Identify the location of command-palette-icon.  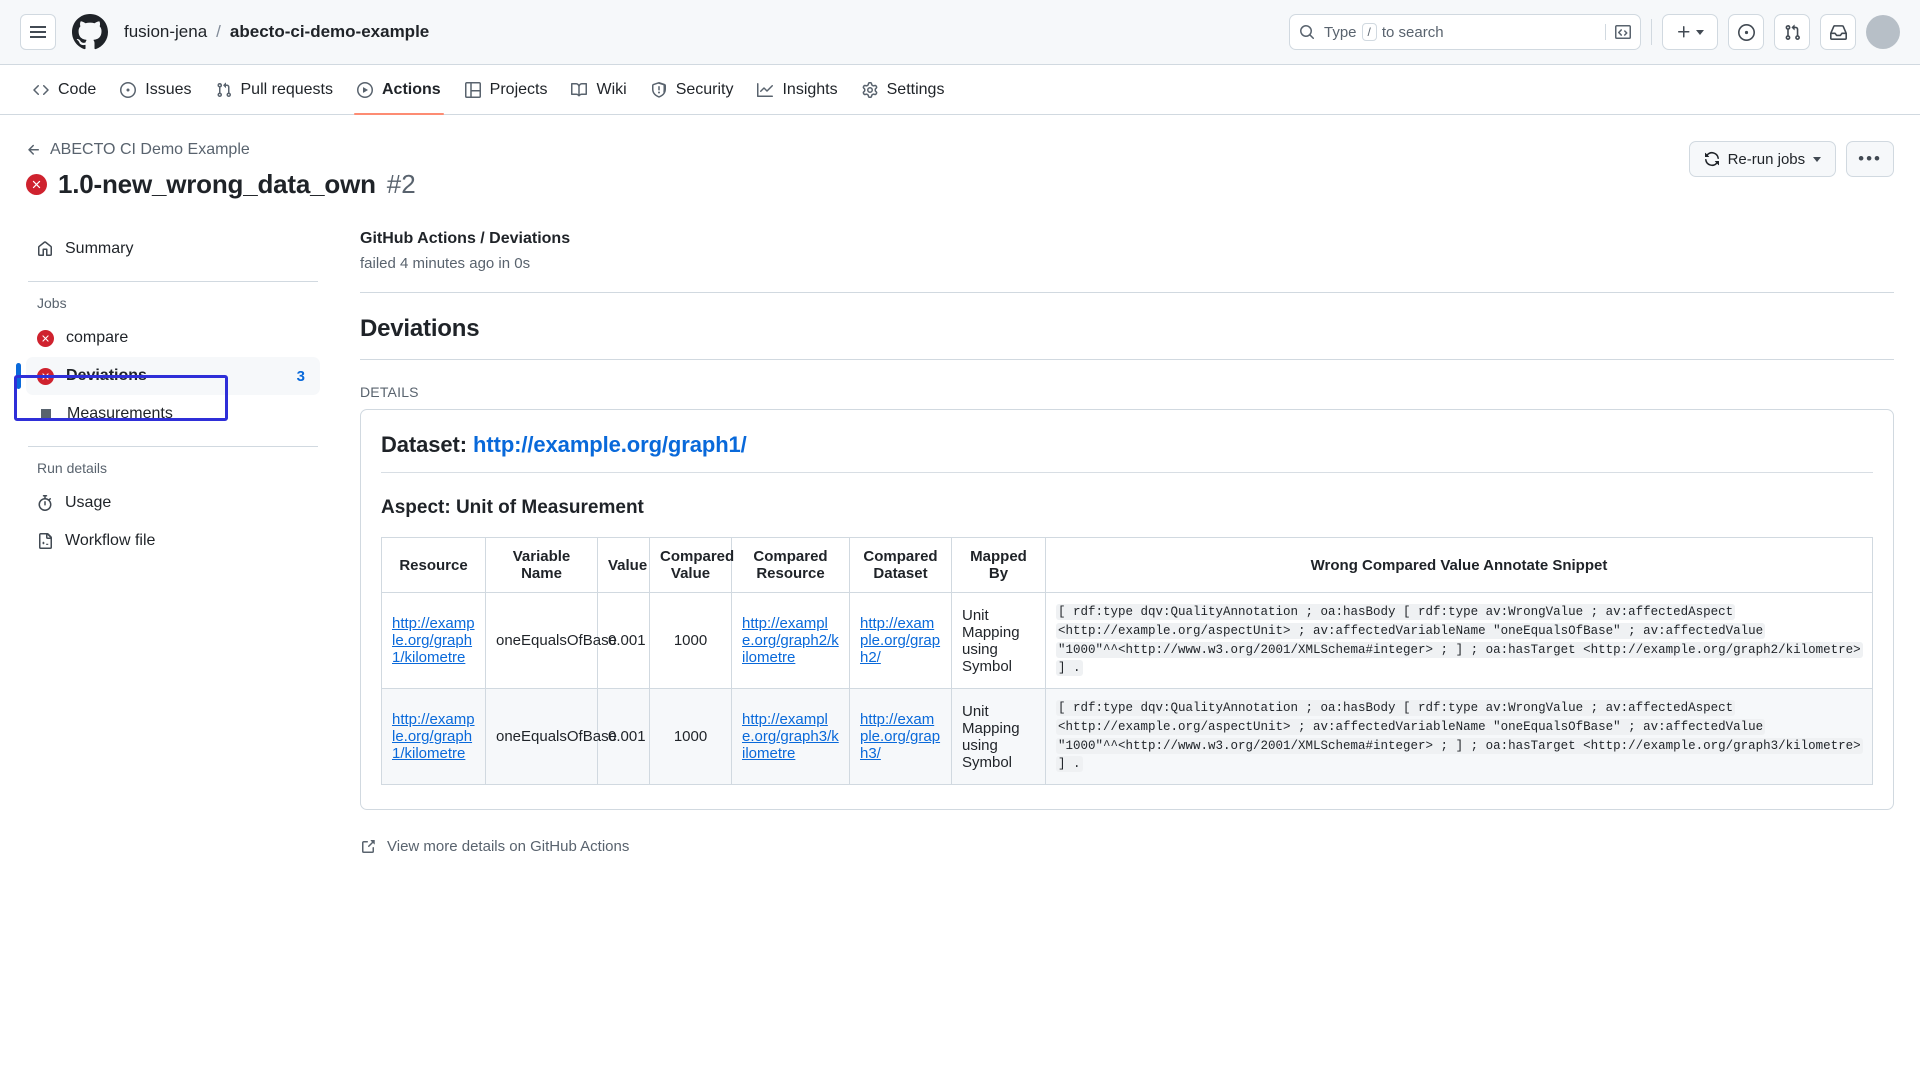
(1618, 32).